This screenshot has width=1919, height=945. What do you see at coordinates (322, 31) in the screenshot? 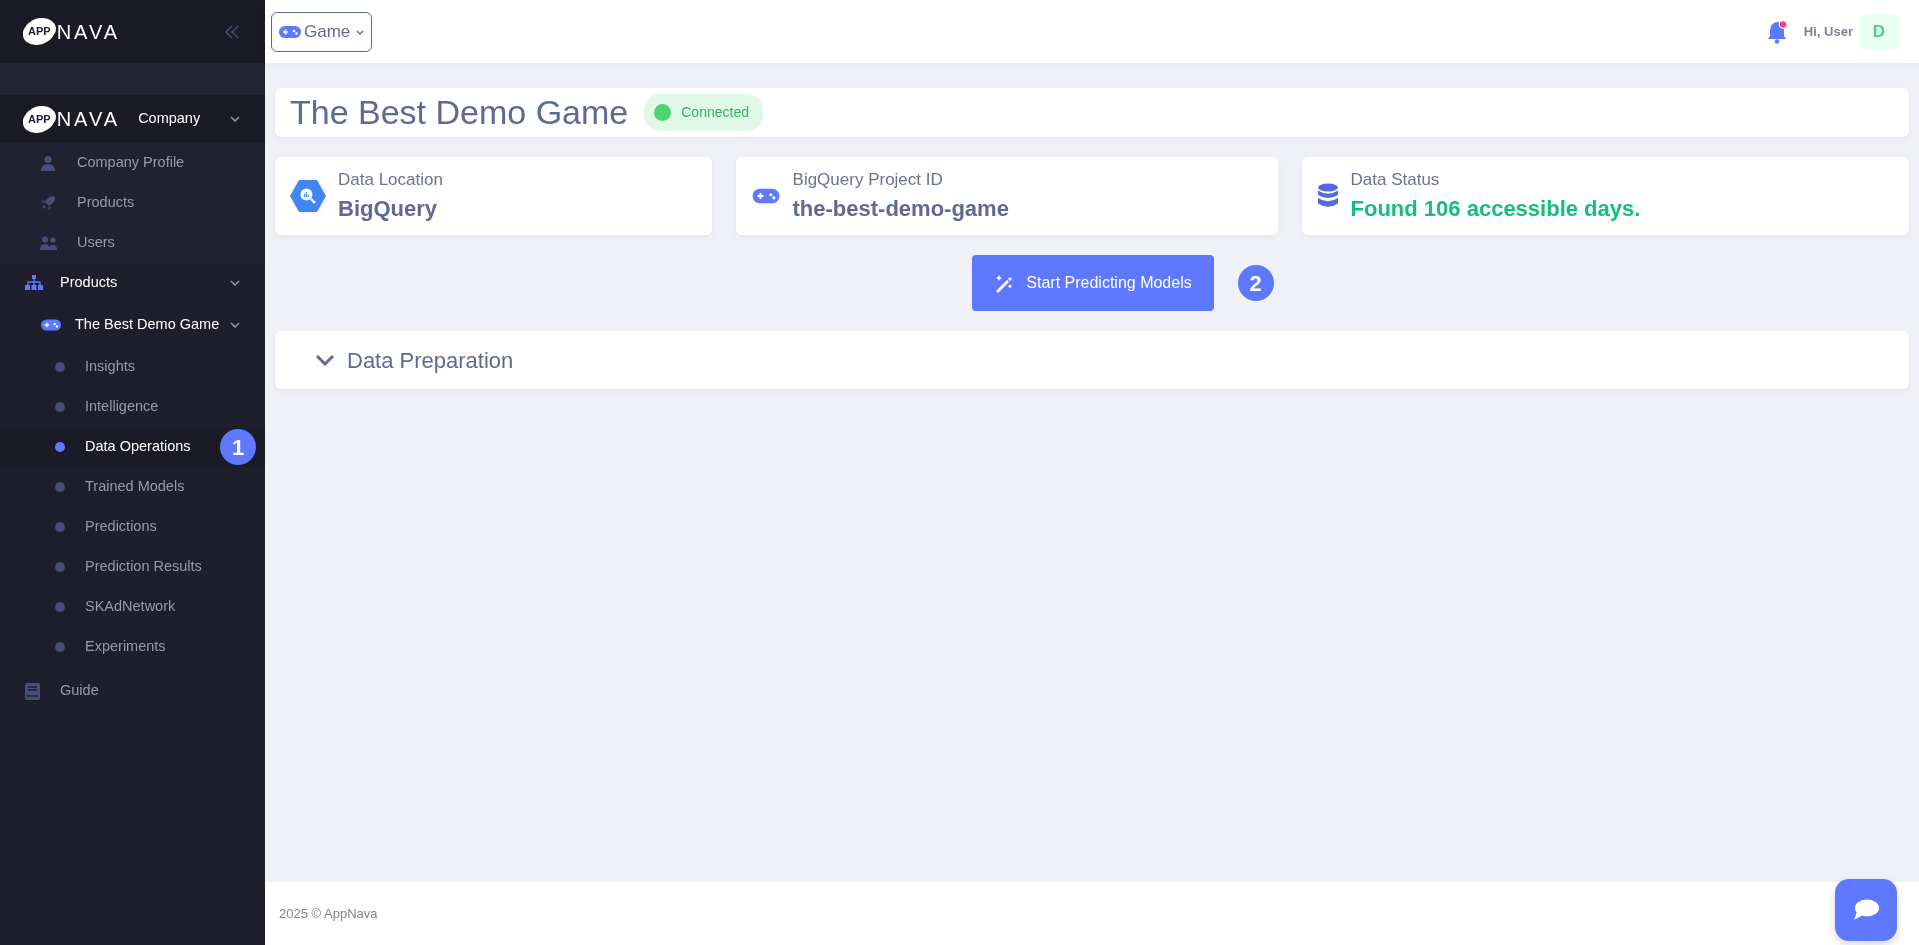
I see `game-selector: Game` at bounding box center [322, 31].